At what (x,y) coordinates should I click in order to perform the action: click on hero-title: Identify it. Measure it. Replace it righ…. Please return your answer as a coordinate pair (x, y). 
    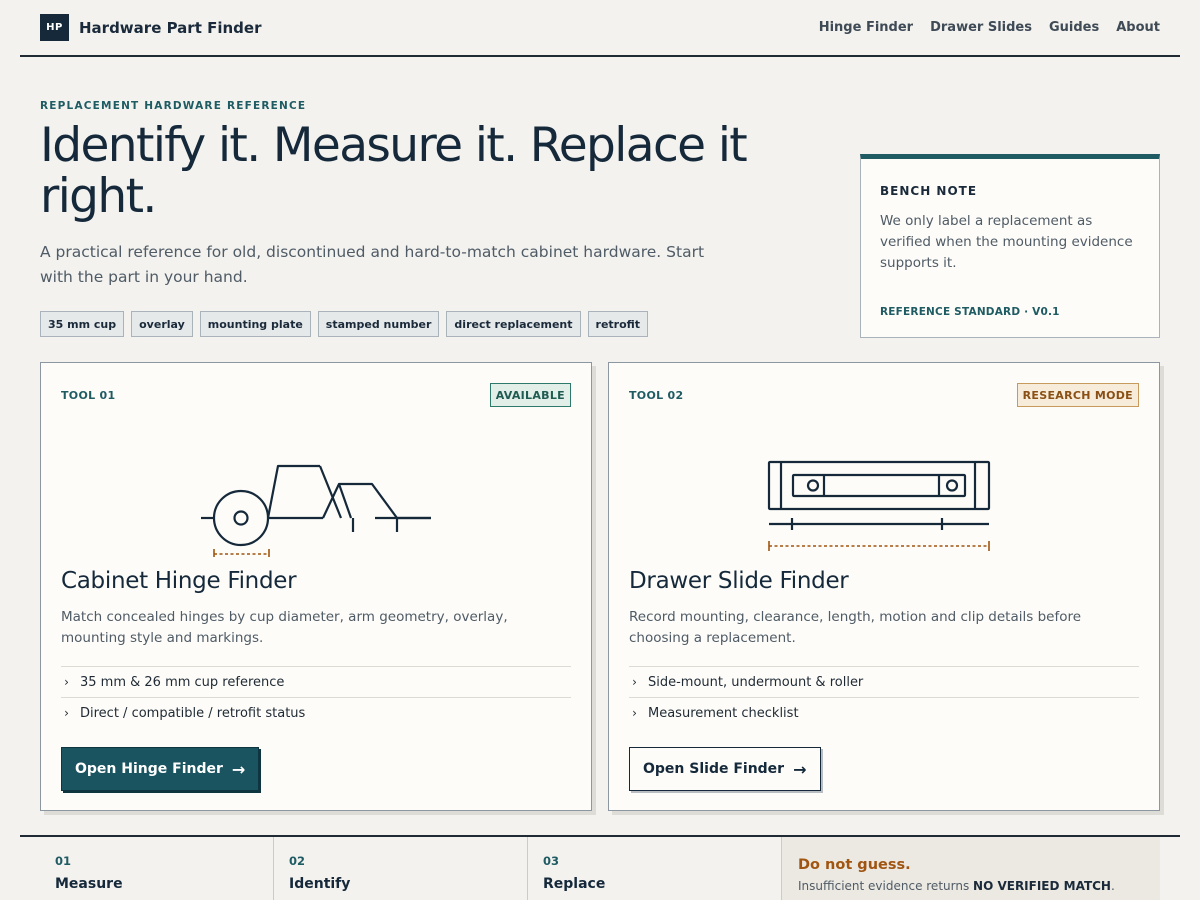
    Looking at the image, I should click on (394, 171).